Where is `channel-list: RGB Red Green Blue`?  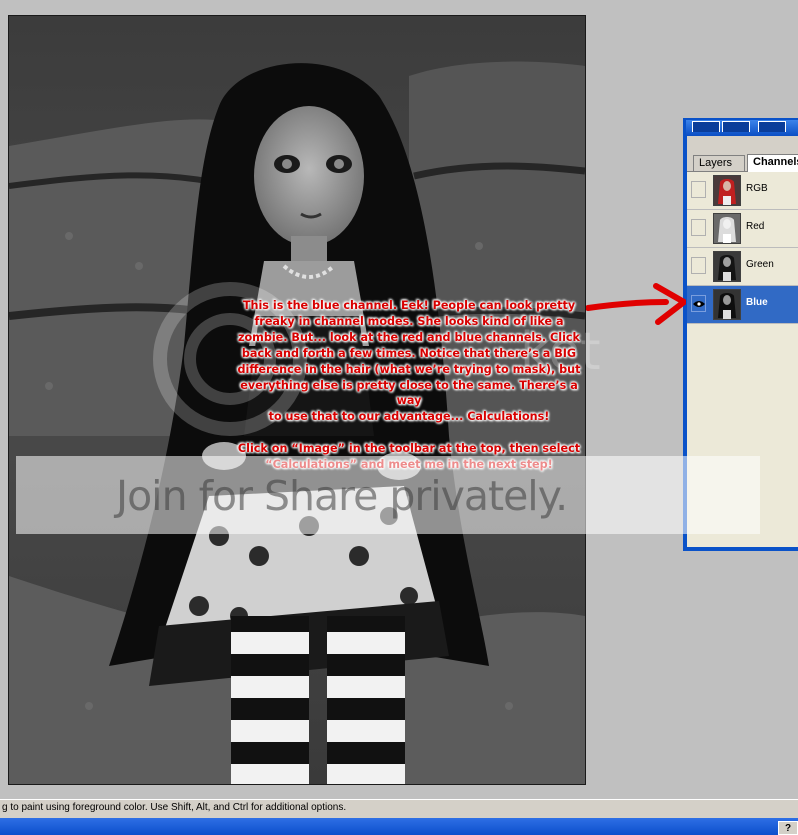 channel-list: RGB Red Green Blue is located at coordinates (742, 248).